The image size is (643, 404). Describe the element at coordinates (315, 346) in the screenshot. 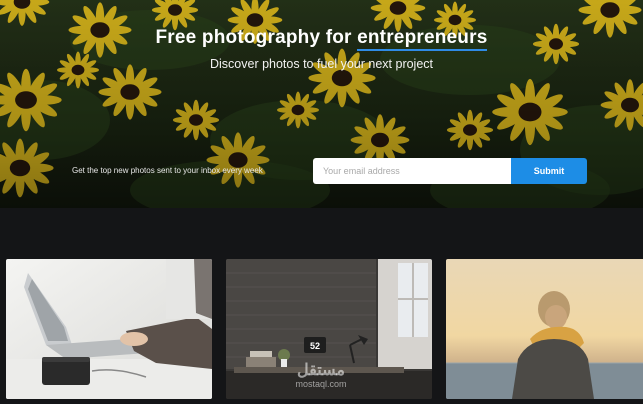

I see `clock-display: 52` at that location.